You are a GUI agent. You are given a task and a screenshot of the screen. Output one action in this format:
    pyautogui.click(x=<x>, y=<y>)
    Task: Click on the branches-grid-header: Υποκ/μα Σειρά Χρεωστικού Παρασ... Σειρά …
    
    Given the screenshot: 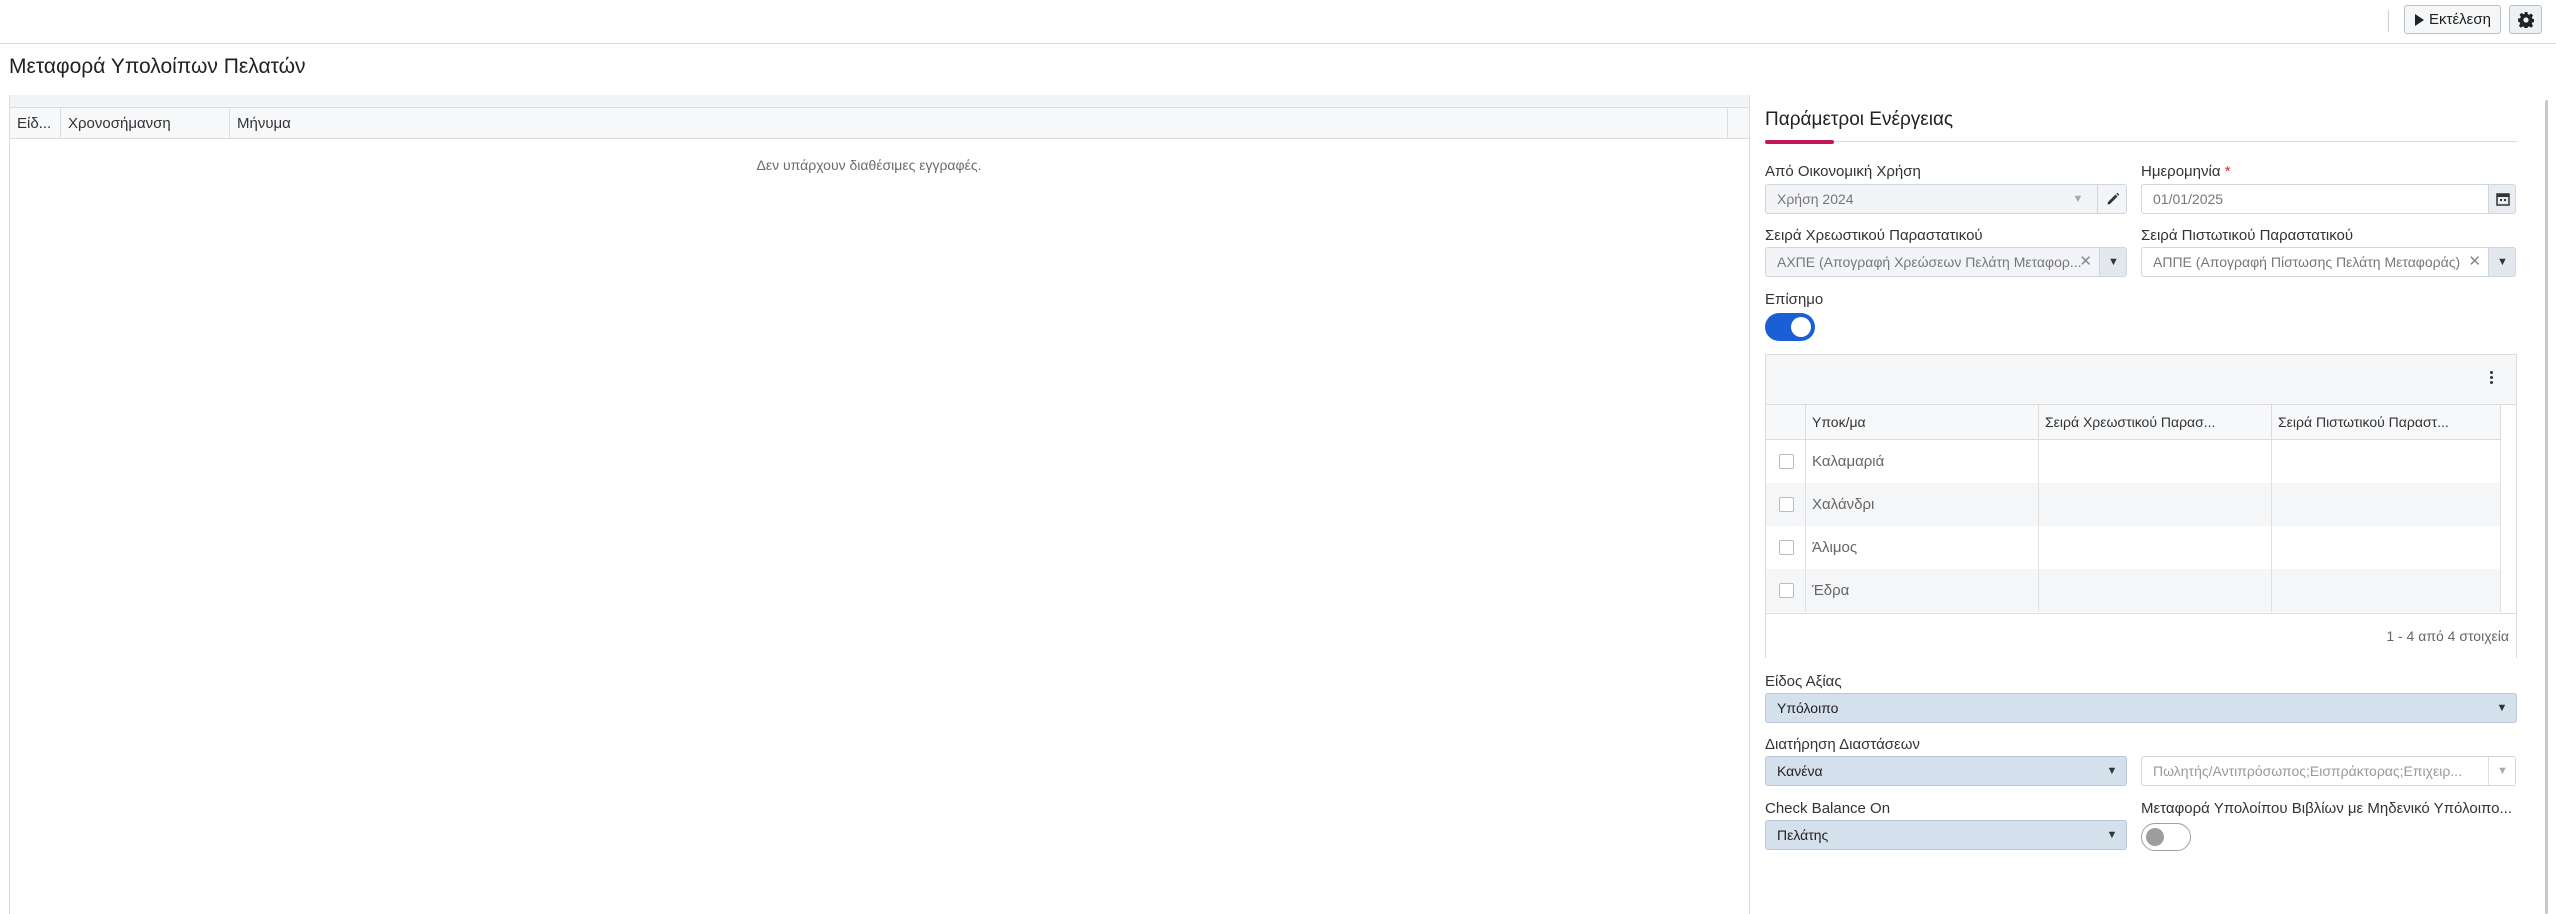 What is the action you would take?
    pyautogui.click(x=2133, y=422)
    